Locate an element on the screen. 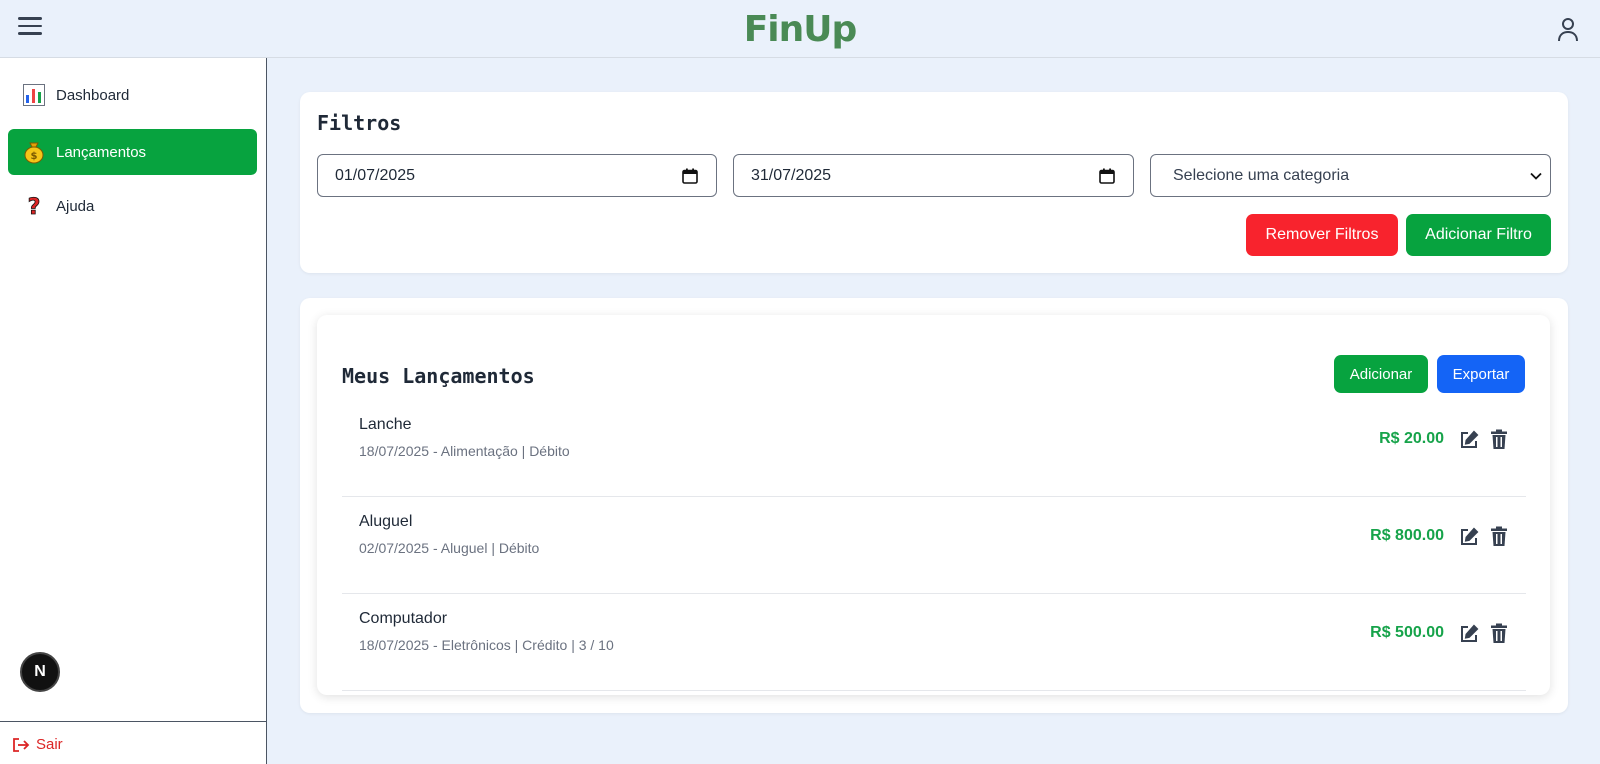 The height and width of the screenshot is (764, 1600). export-button: Exportar is located at coordinates (1481, 374).